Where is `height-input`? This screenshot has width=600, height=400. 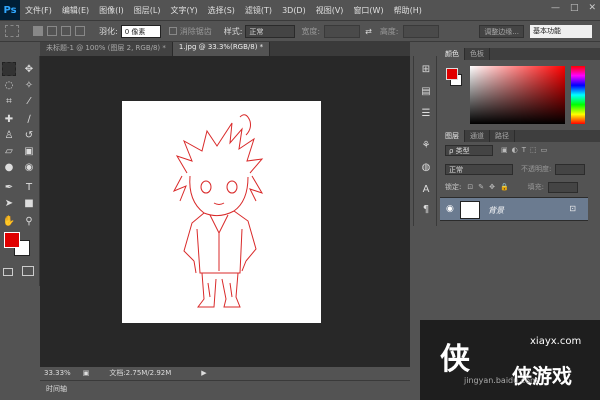
height-input is located at coordinates (420, 31).